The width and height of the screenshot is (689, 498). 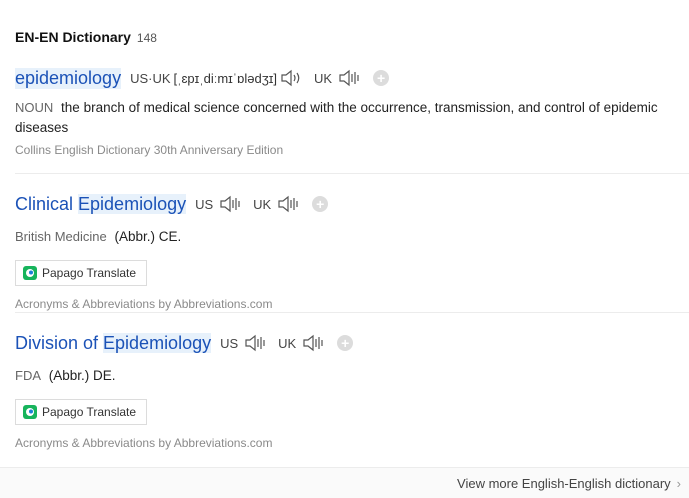 I want to click on entry-word-link: Clinical Epidemiology, so click(x=101, y=204).